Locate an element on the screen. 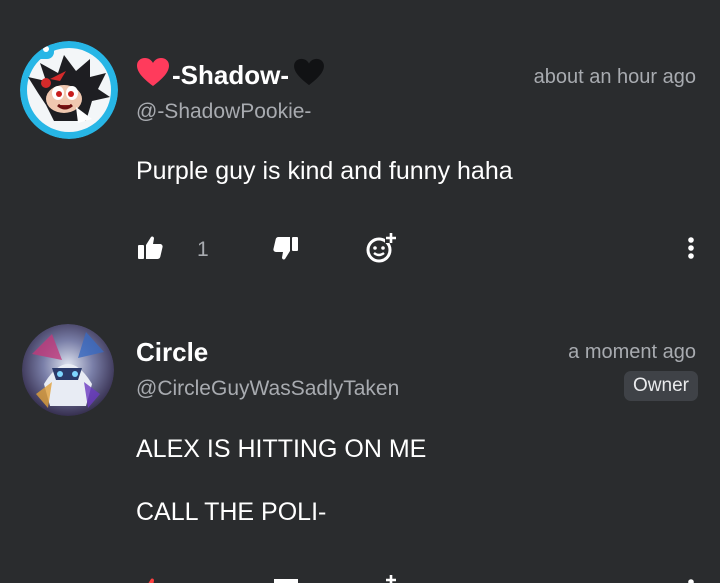 The height and width of the screenshot is (583, 720). comment-actions: 1 is located at coordinates (416, 250).